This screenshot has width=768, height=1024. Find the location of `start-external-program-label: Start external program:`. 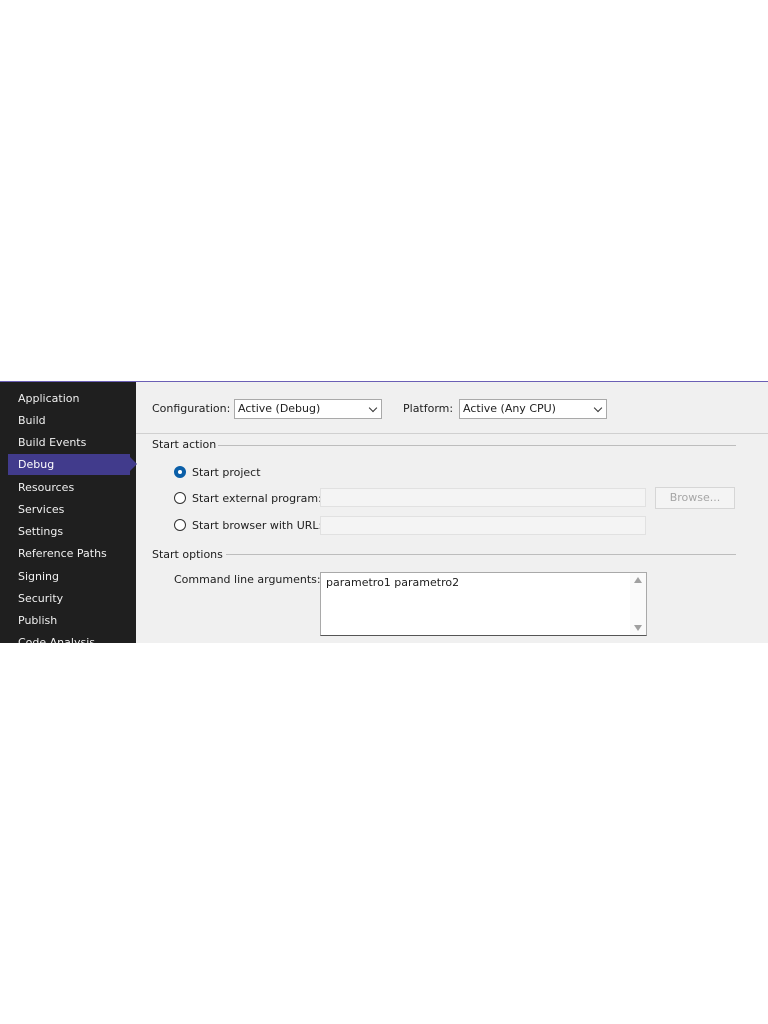

start-external-program-label: Start external program: is located at coordinates (257, 498).